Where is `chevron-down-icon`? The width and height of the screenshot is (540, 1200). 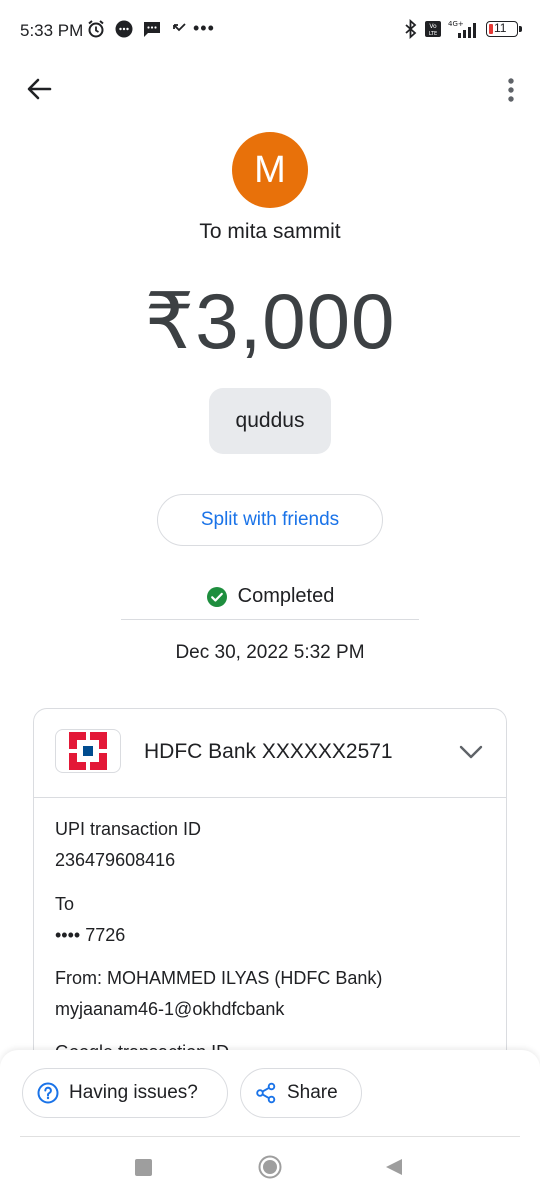 chevron-down-icon is located at coordinates (471, 752).